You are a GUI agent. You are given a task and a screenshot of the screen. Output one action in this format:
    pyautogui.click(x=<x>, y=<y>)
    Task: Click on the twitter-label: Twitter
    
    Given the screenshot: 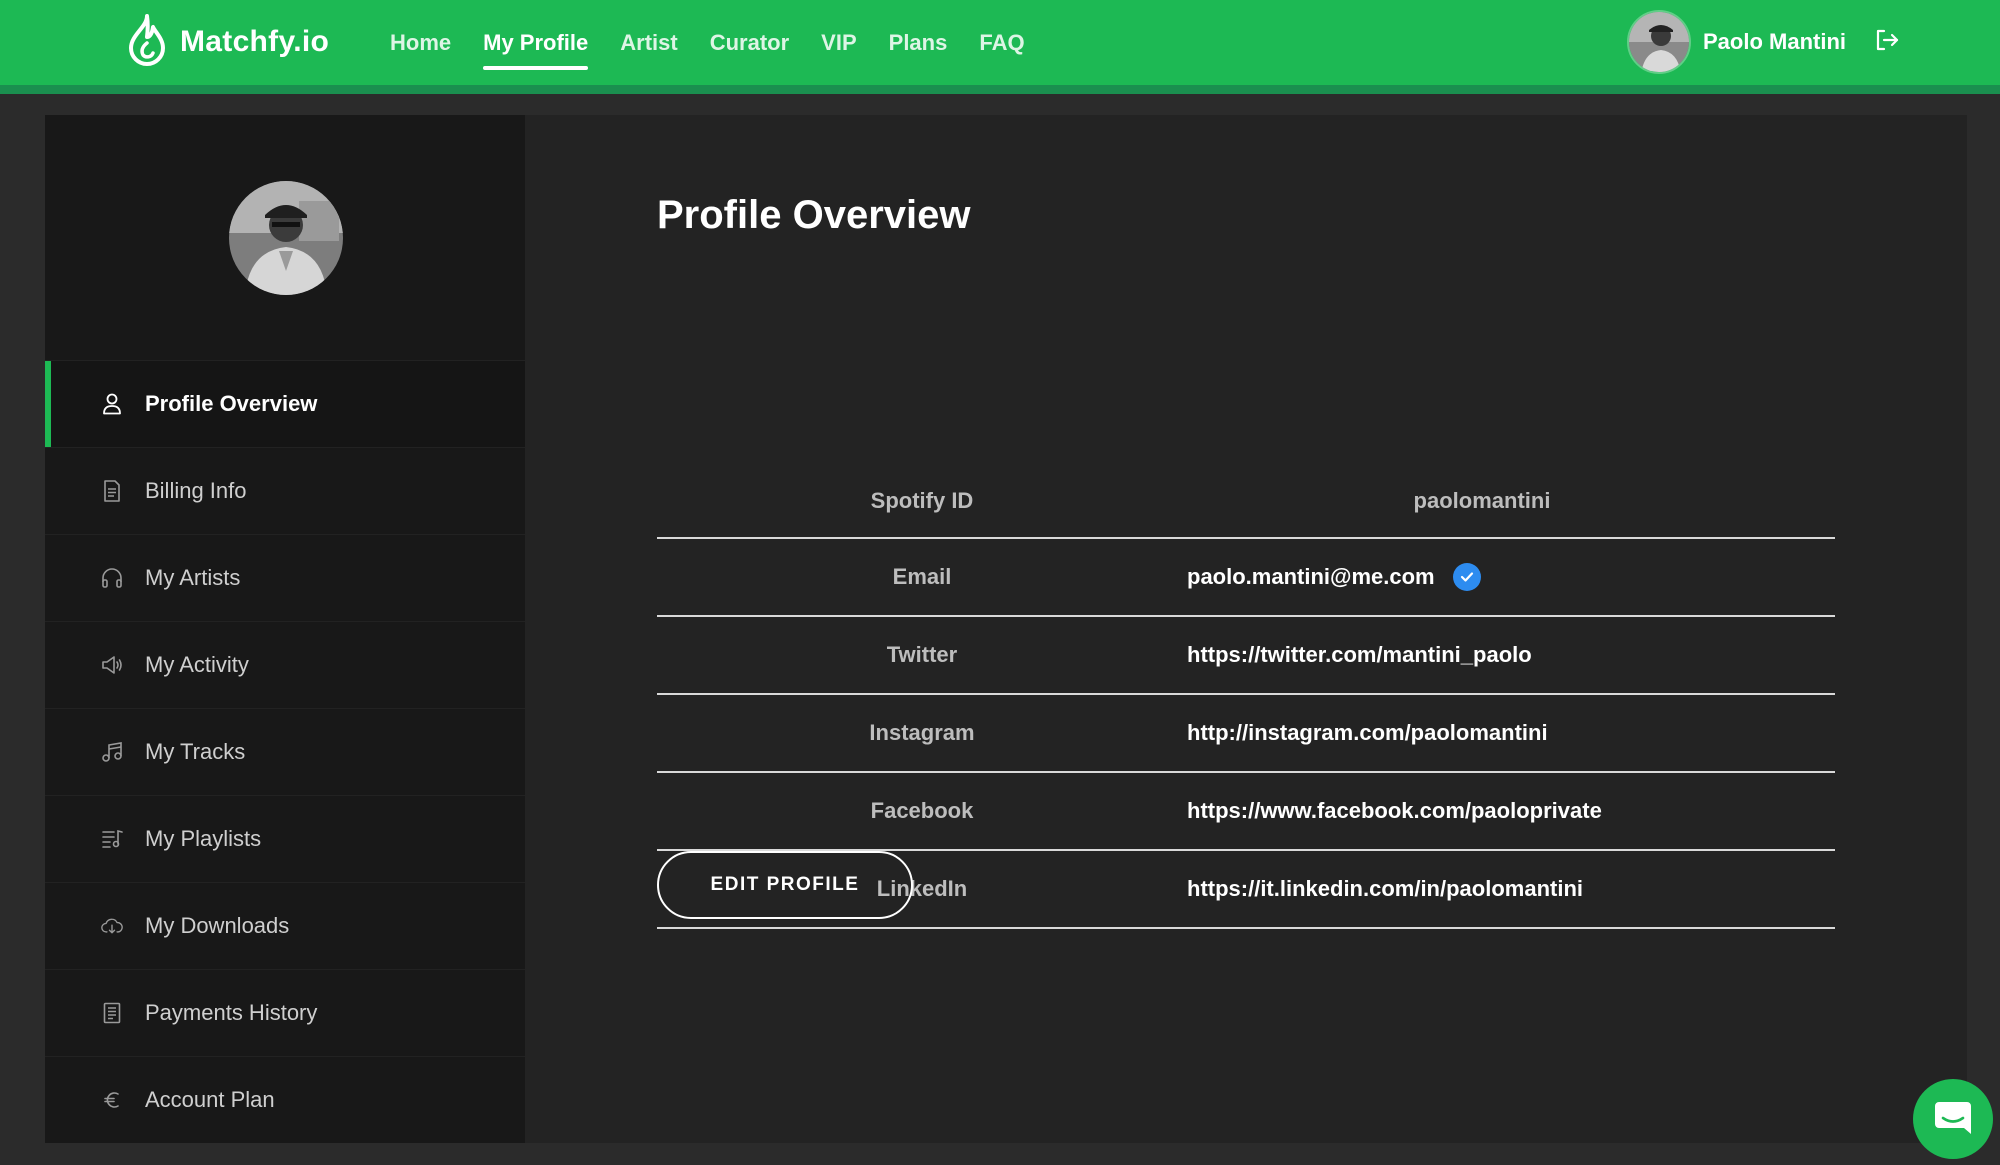 What is the action you would take?
    pyautogui.click(x=922, y=654)
    